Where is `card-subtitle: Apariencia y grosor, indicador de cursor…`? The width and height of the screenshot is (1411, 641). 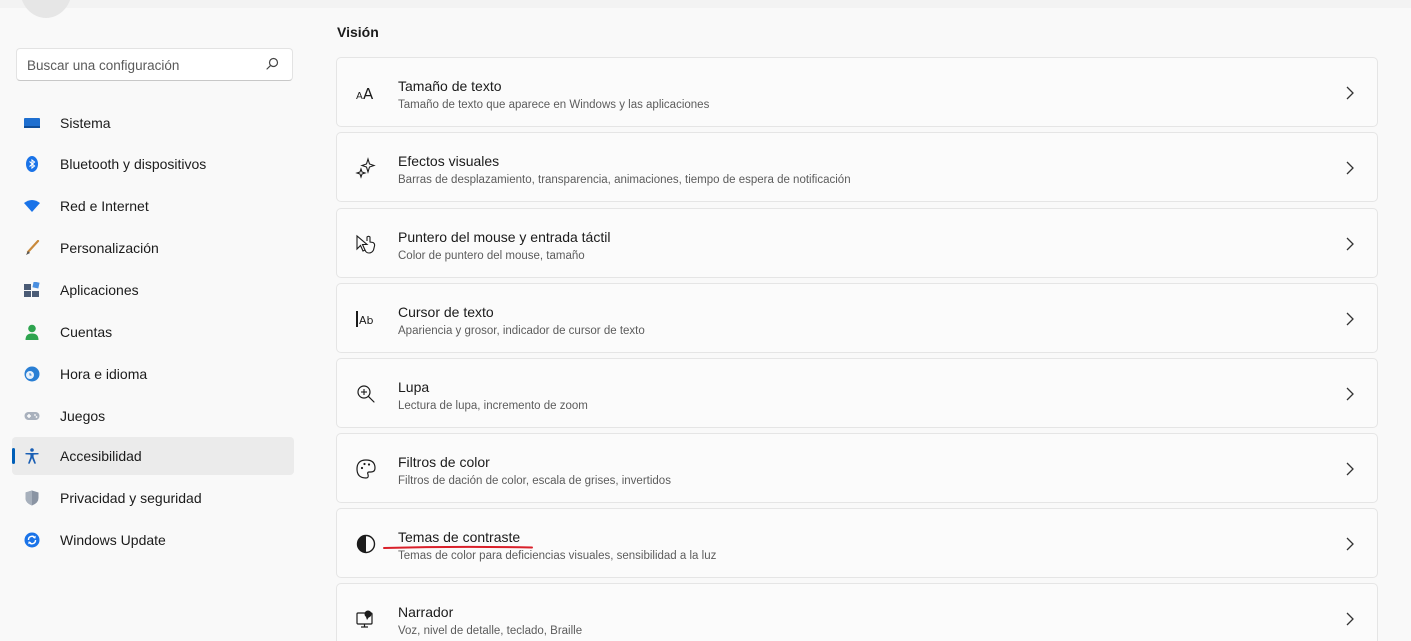 card-subtitle: Apariencia y grosor, indicador de cursor… is located at coordinates (521, 331).